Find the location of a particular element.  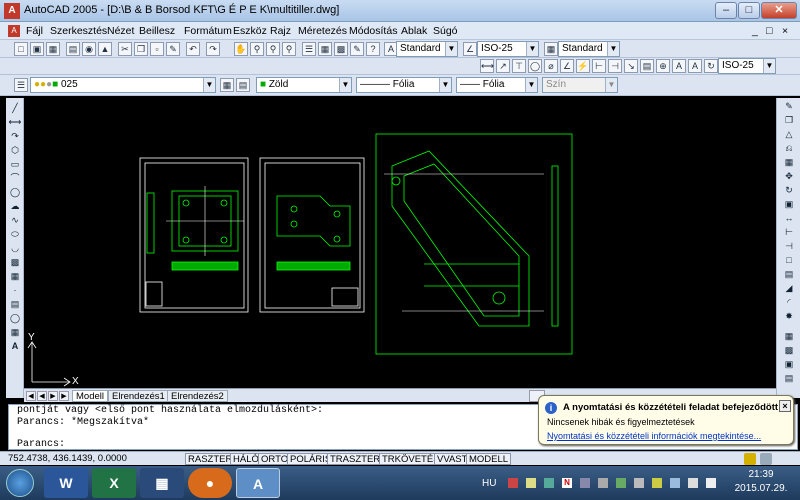

line-icon: ╱ is located at coordinates (15, 108).